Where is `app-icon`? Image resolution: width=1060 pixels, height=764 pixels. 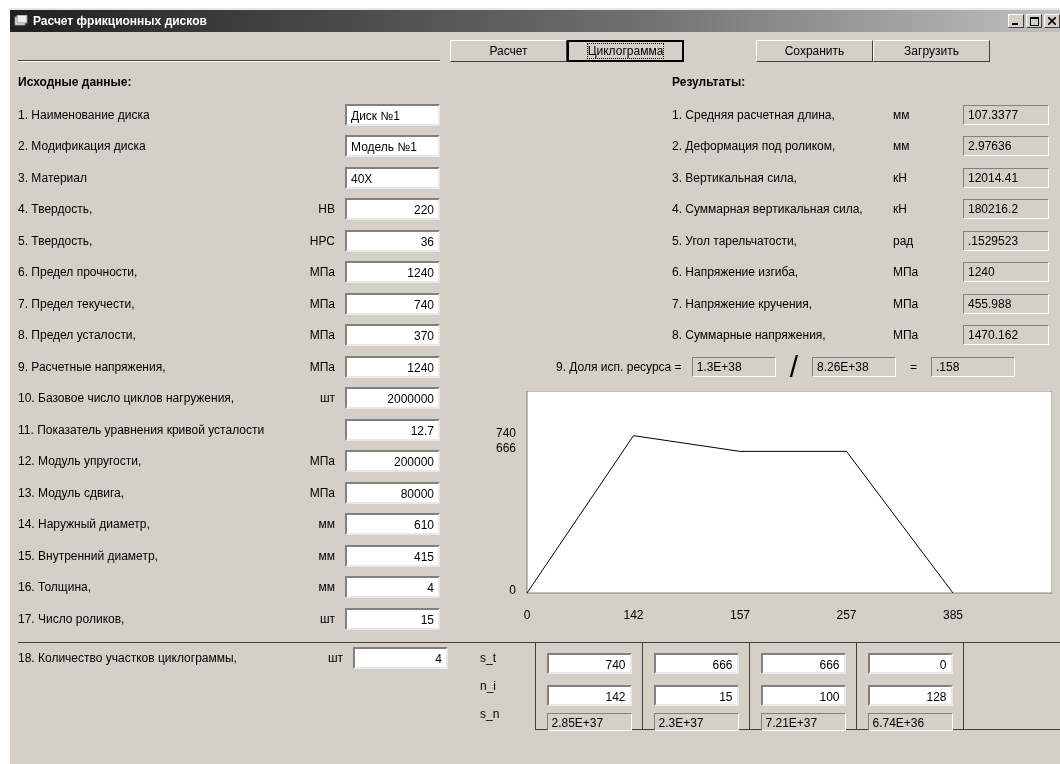
app-icon is located at coordinates (21, 21).